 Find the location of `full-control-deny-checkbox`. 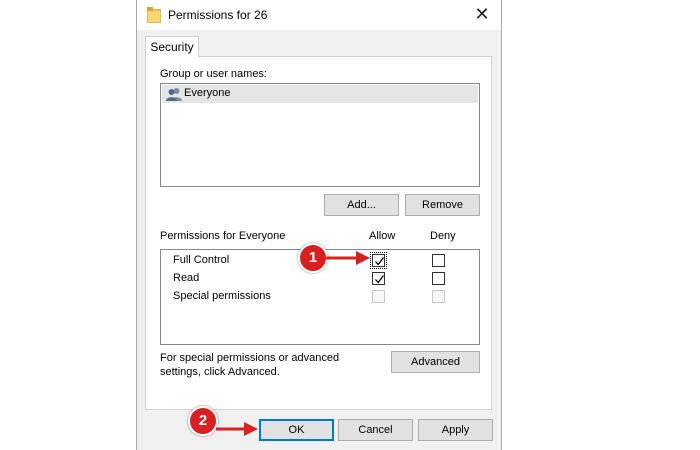

full-control-deny-checkbox is located at coordinates (438, 260).